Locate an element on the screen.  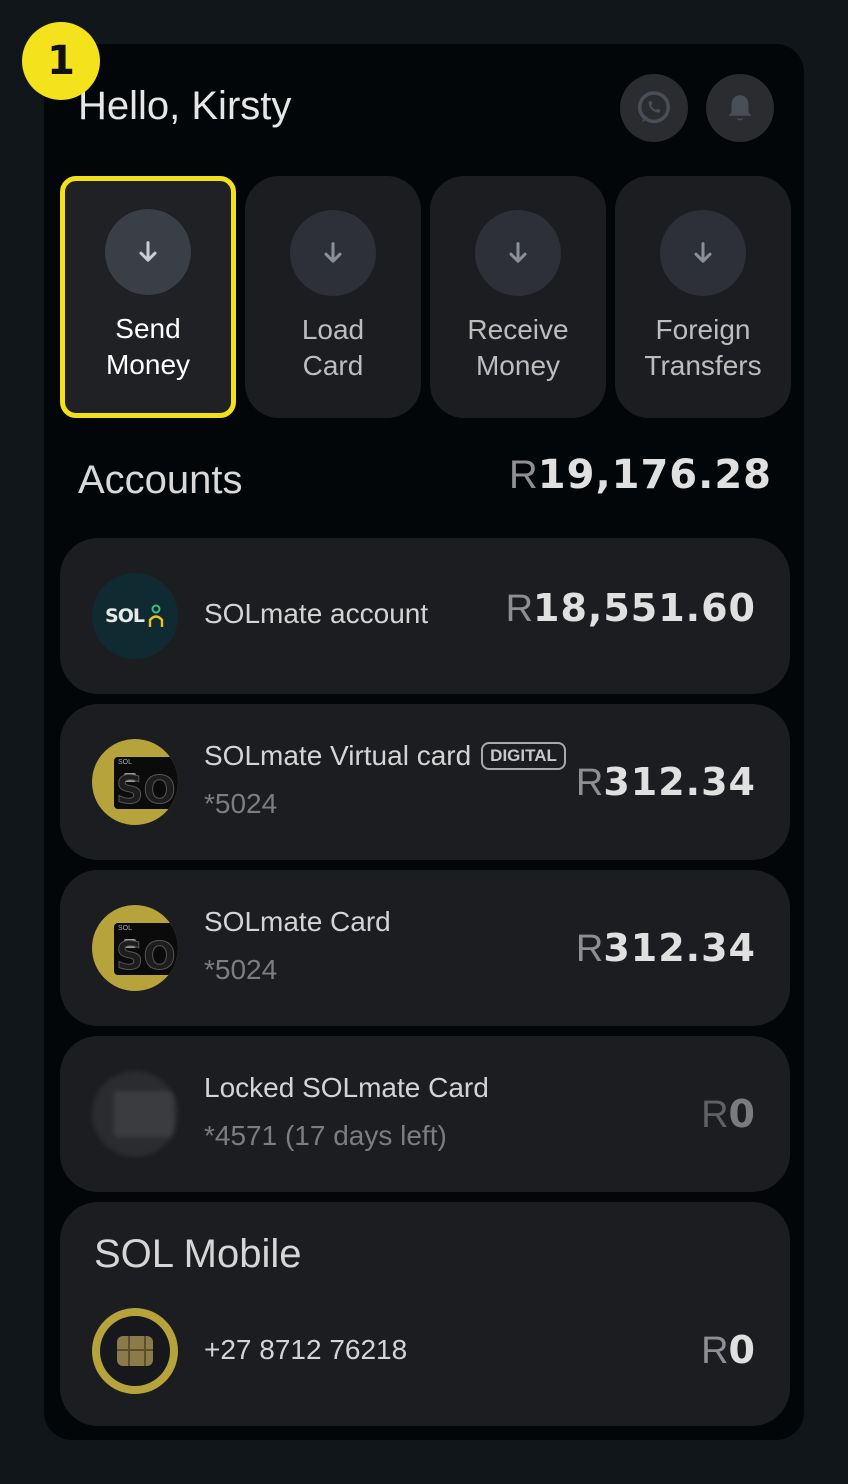
total-amount: 19,176.28 is located at coordinates (654, 475).